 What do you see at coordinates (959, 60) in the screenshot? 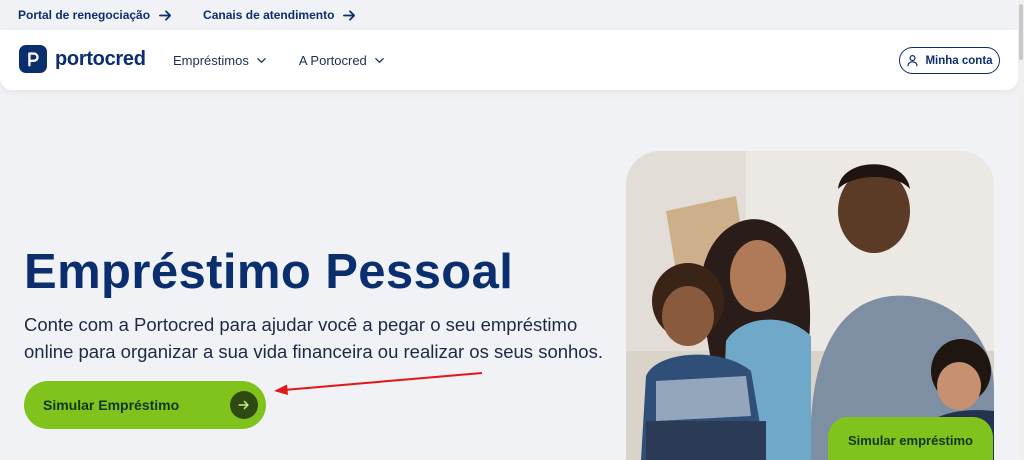
I see `my-account-label: Minha conta` at bounding box center [959, 60].